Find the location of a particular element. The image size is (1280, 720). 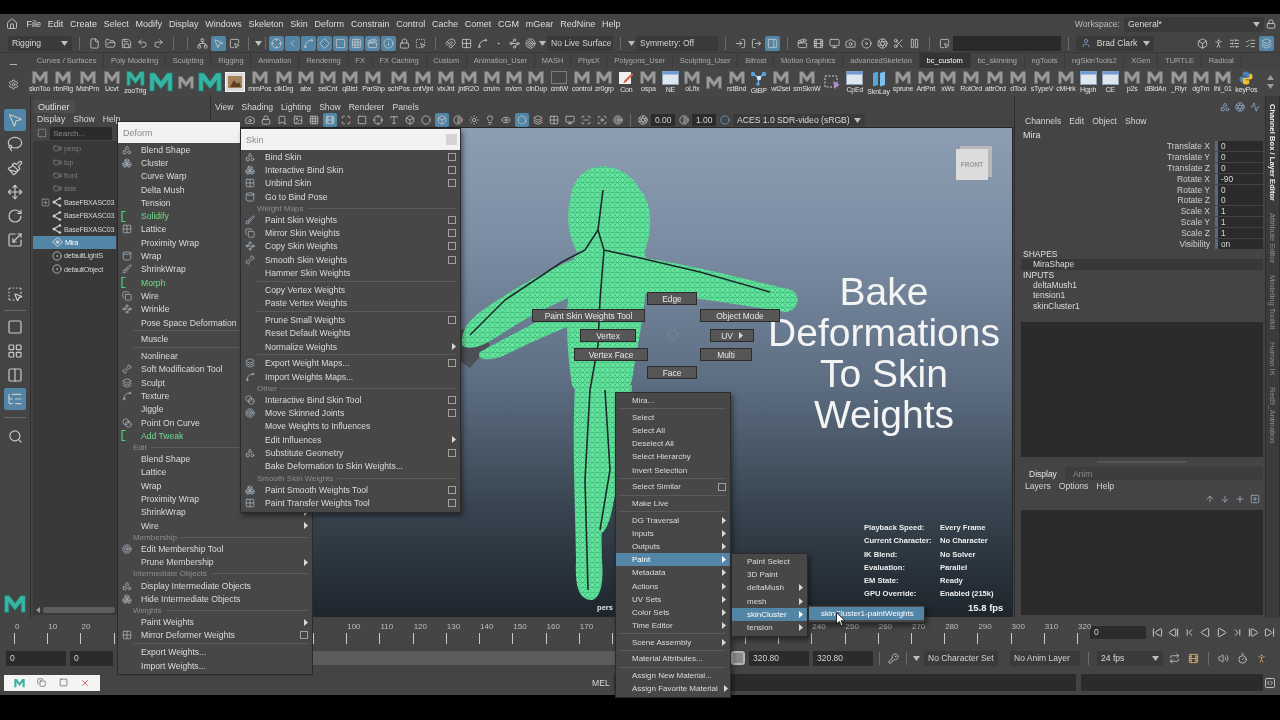

marking-menu-item: Vertex Face is located at coordinates (611, 354).